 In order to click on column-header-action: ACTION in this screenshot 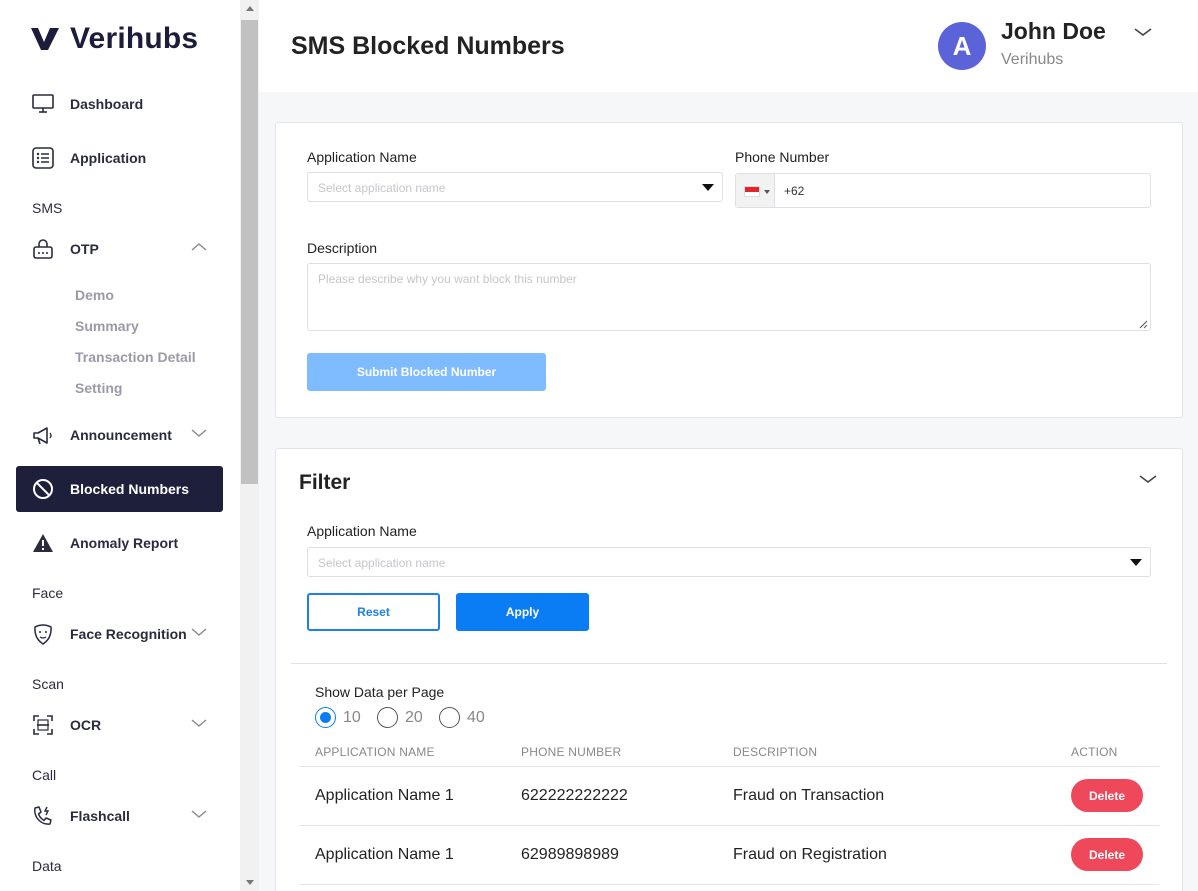, I will do `click(1094, 752)`.